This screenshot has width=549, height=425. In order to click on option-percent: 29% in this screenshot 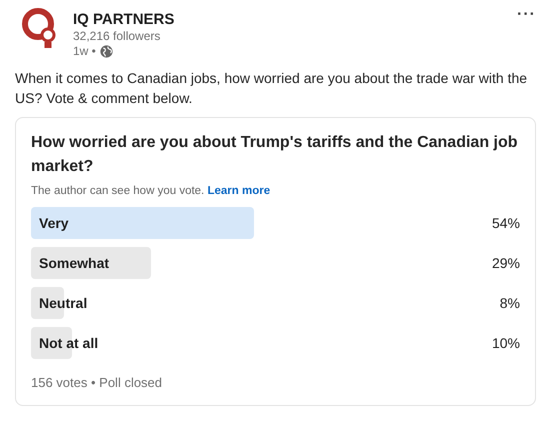, I will do `click(506, 263)`.